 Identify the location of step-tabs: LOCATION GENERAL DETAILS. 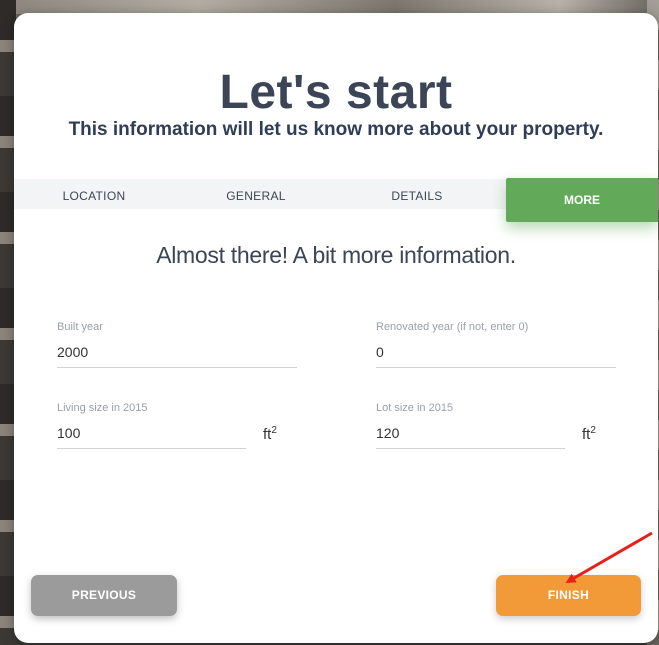
(260, 194).